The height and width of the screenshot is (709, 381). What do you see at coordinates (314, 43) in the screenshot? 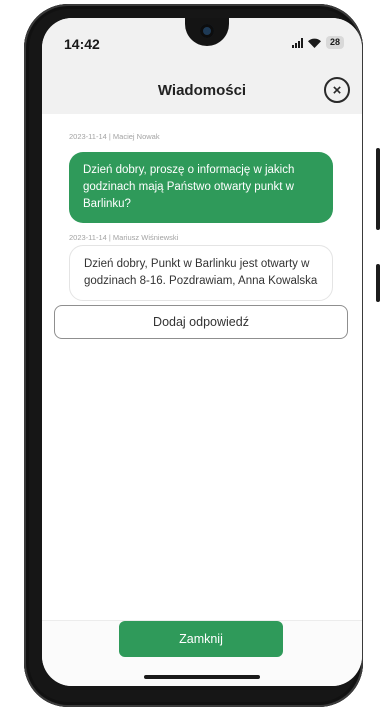
I see `wifi-icon` at bounding box center [314, 43].